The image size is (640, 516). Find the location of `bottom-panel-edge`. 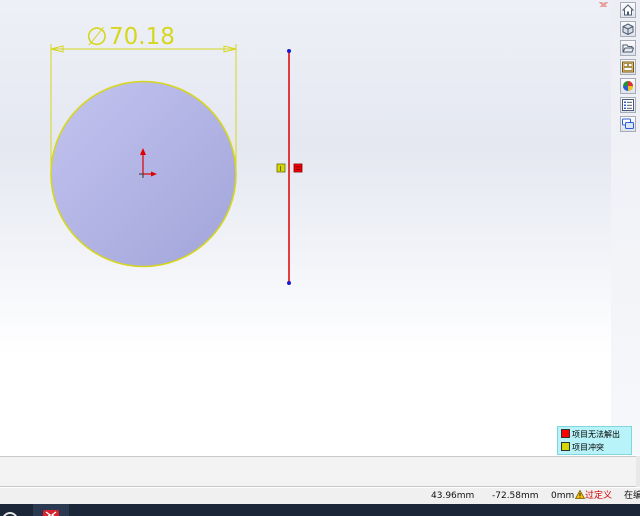

bottom-panel-edge is located at coordinates (638, 471).